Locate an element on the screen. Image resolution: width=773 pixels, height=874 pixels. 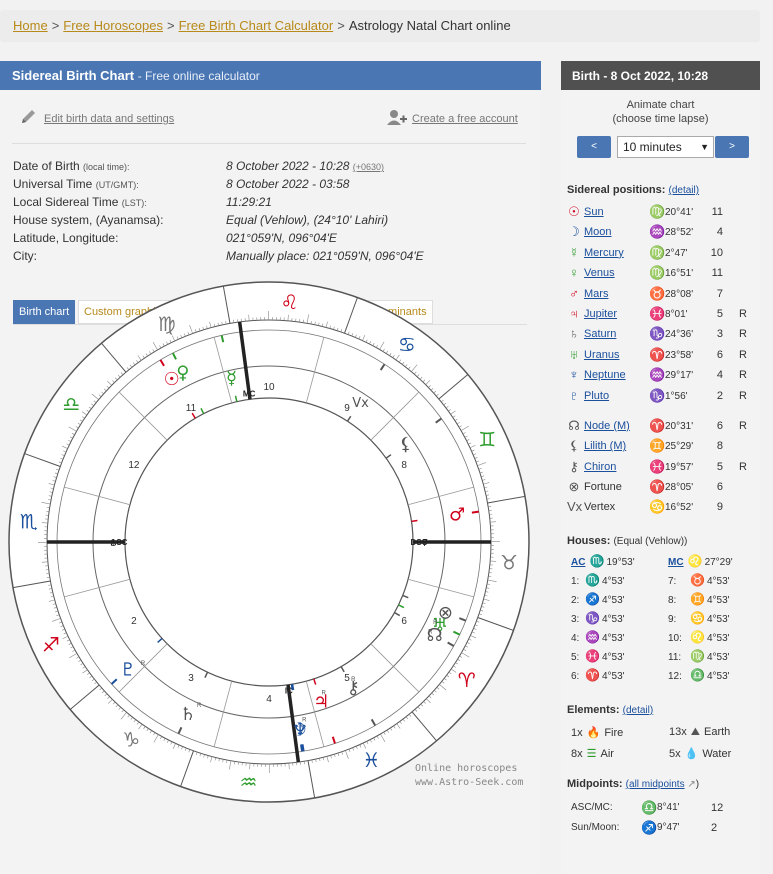
planet-name: Node (M) is located at coordinates (607, 426).